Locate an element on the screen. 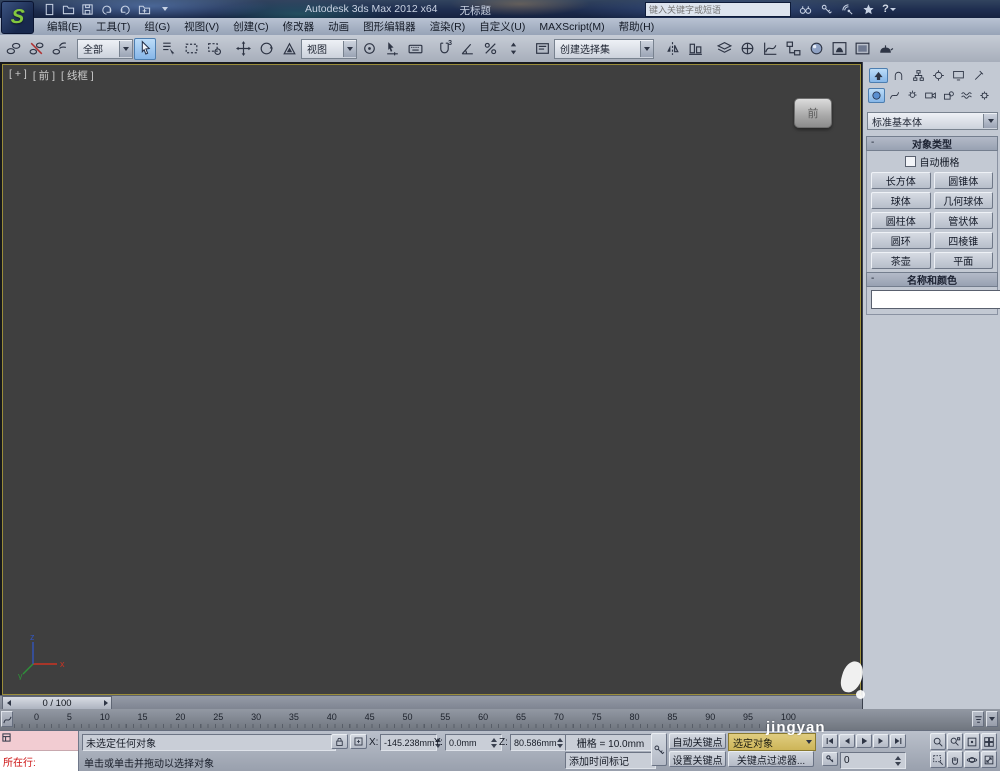 Image resolution: width=1000 pixels, height=771 pixels. align-button is located at coordinates (695, 49).